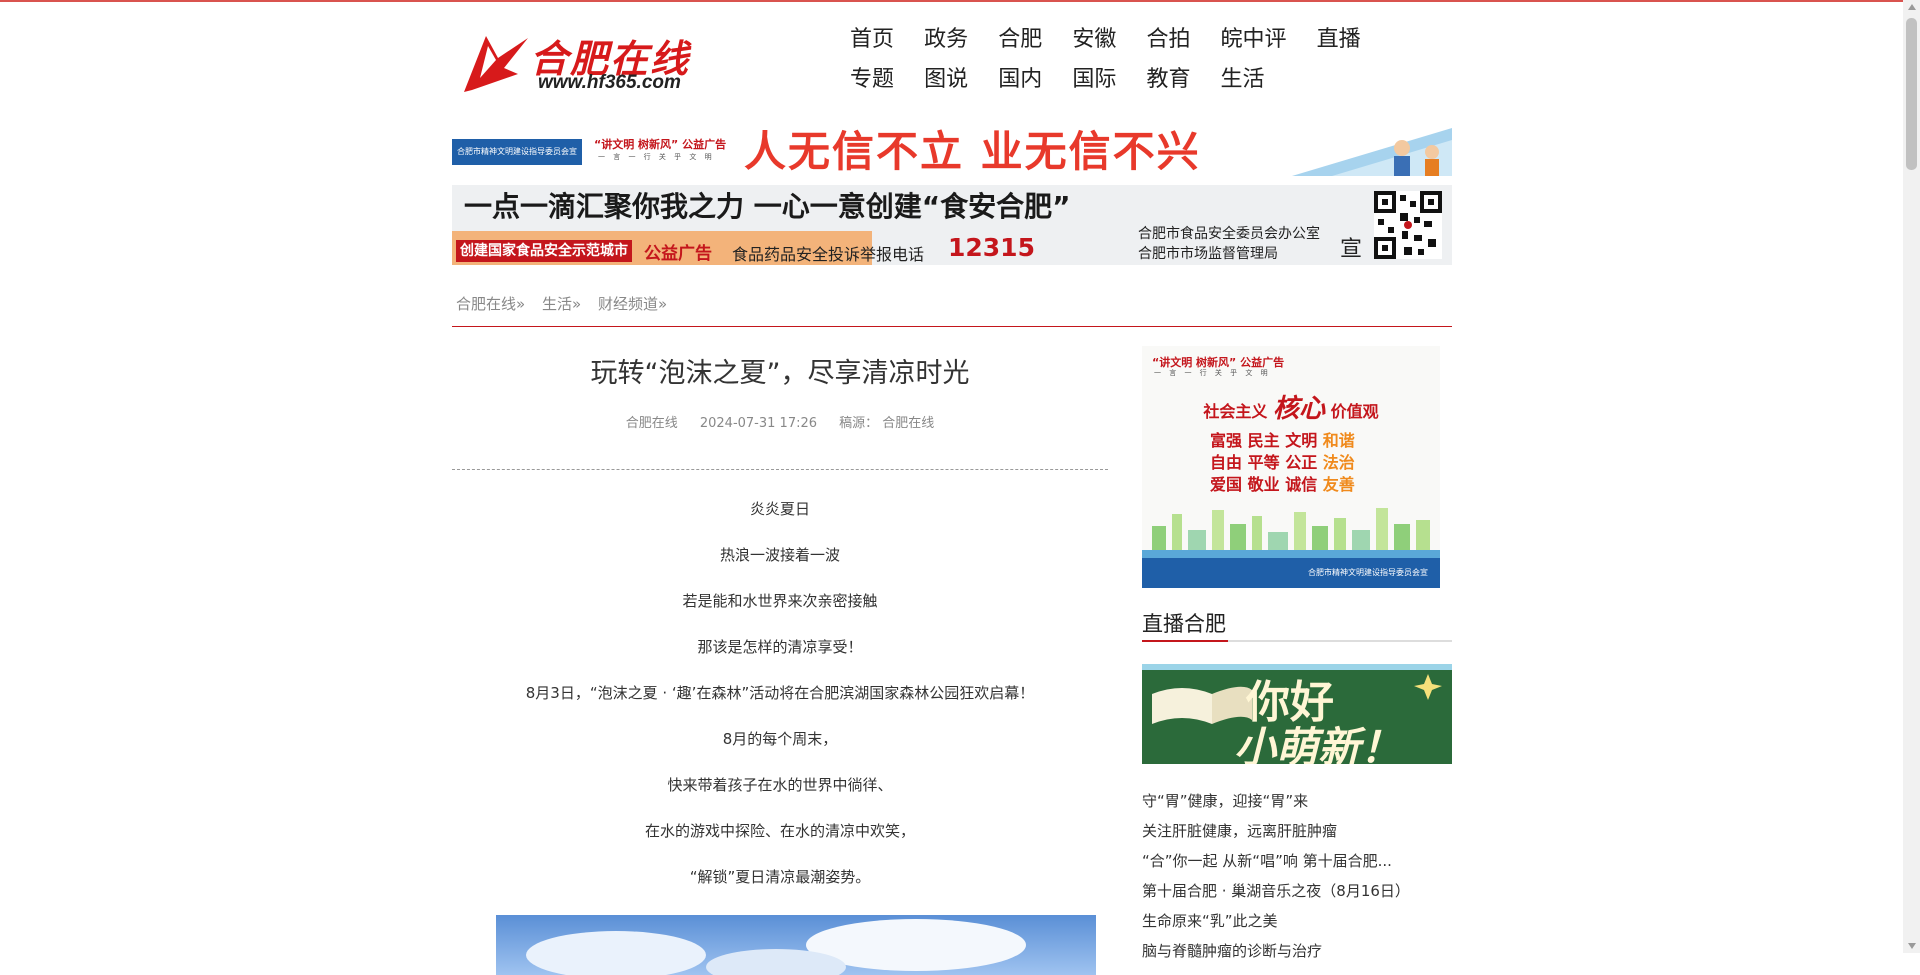  What do you see at coordinates (780, 601) in the screenshot?
I see `article-paragraph: 若是能和水世界来次亲密接触` at bounding box center [780, 601].